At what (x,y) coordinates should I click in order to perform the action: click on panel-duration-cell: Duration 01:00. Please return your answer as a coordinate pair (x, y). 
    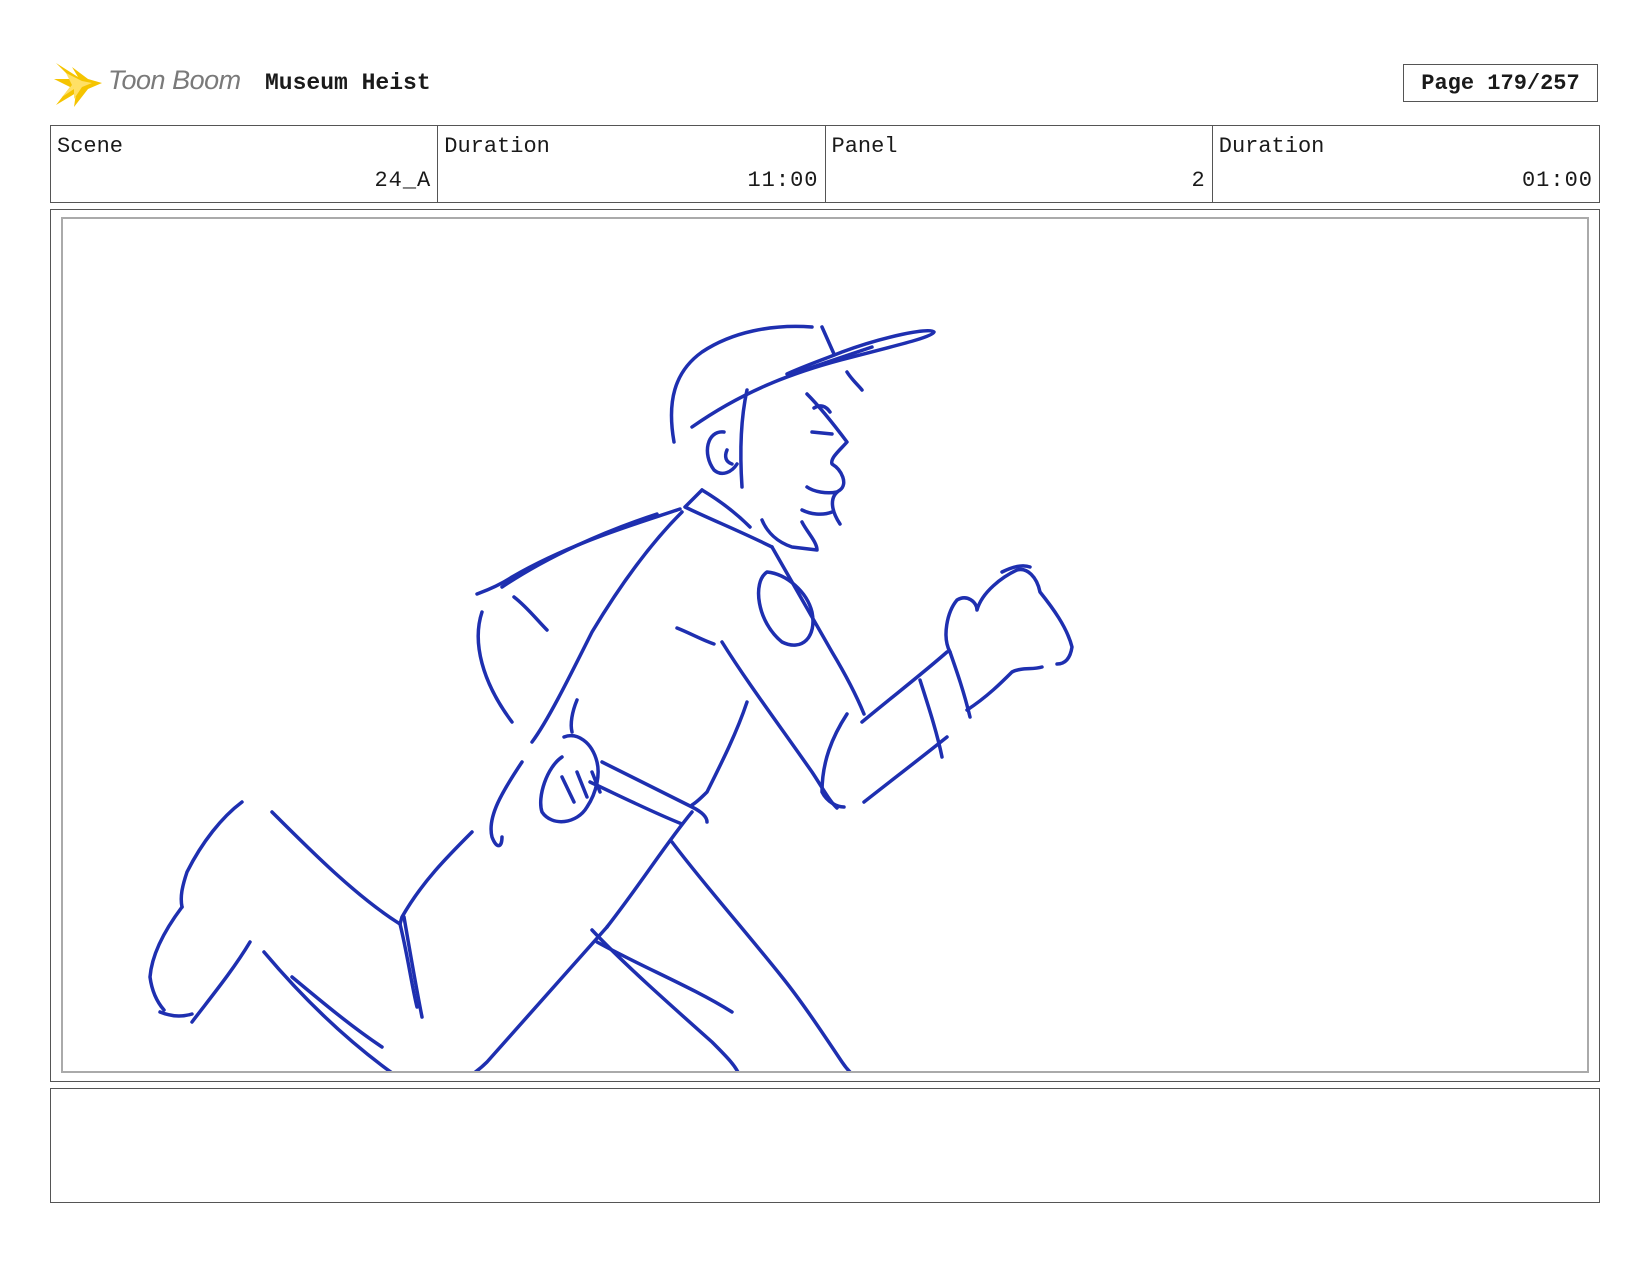
    Looking at the image, I should click on (1406, 164).